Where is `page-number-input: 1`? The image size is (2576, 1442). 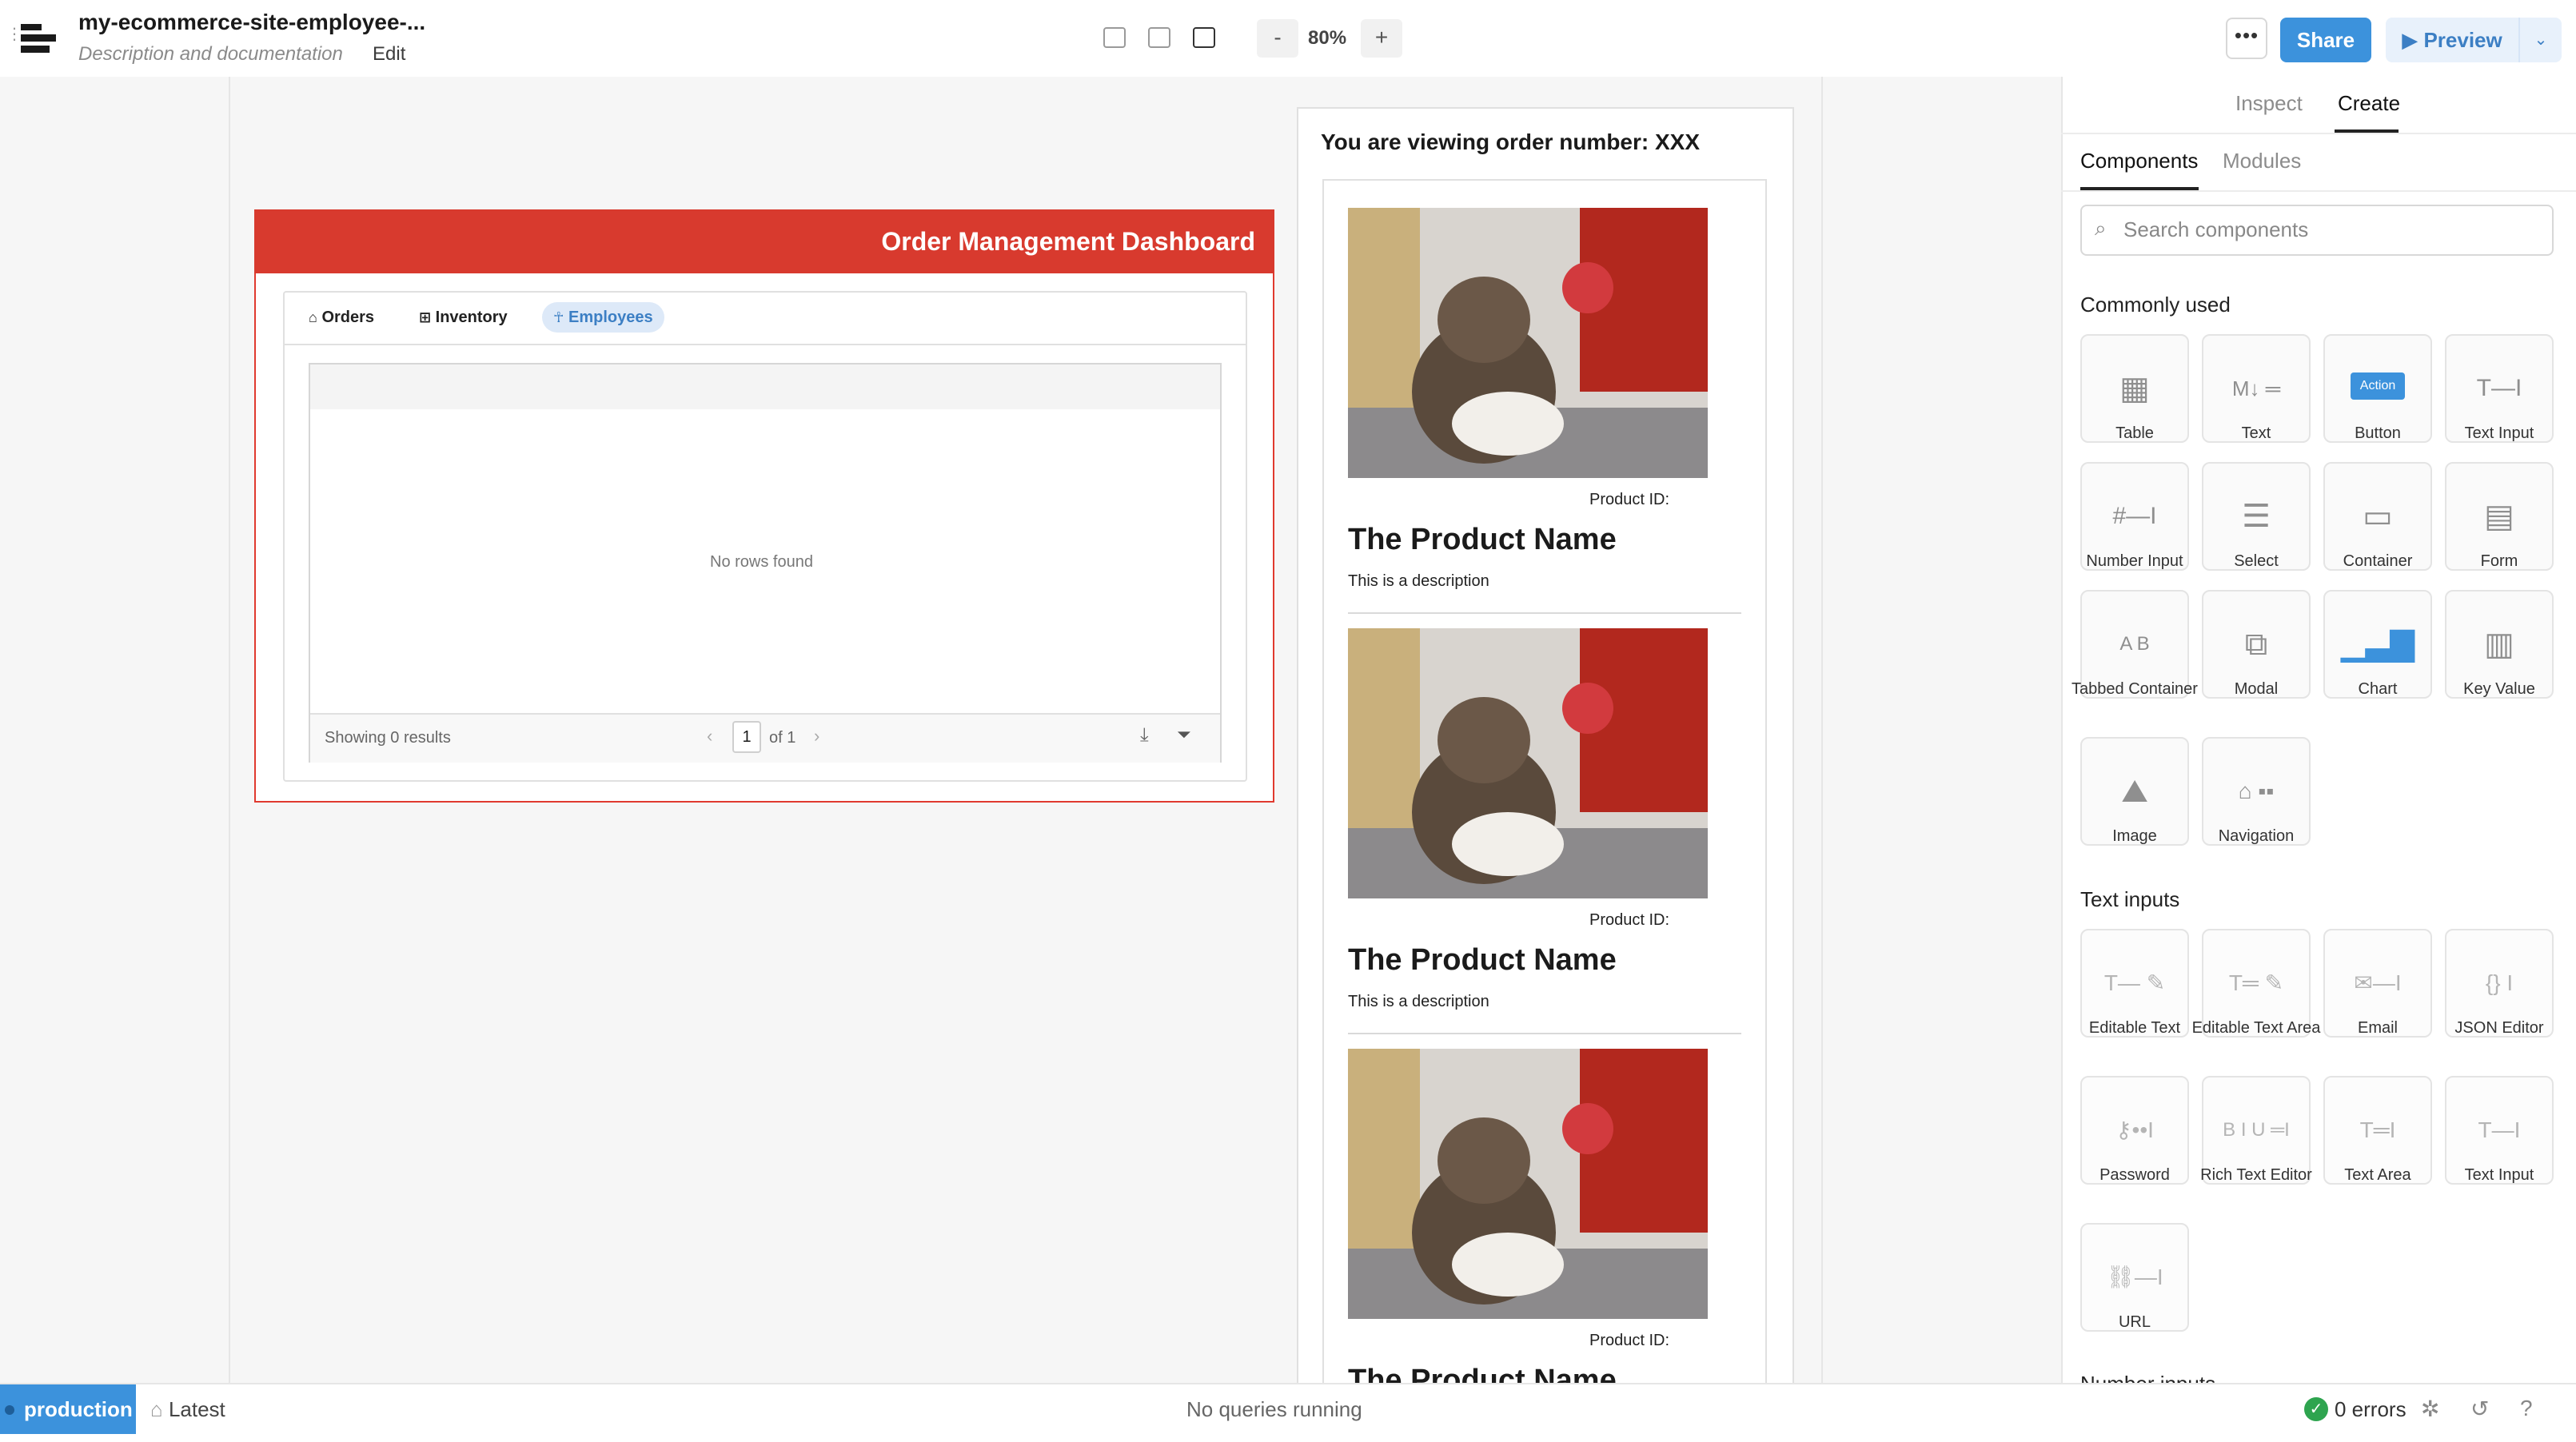 page-number-input: 1 is located at coordinates (746, 737).